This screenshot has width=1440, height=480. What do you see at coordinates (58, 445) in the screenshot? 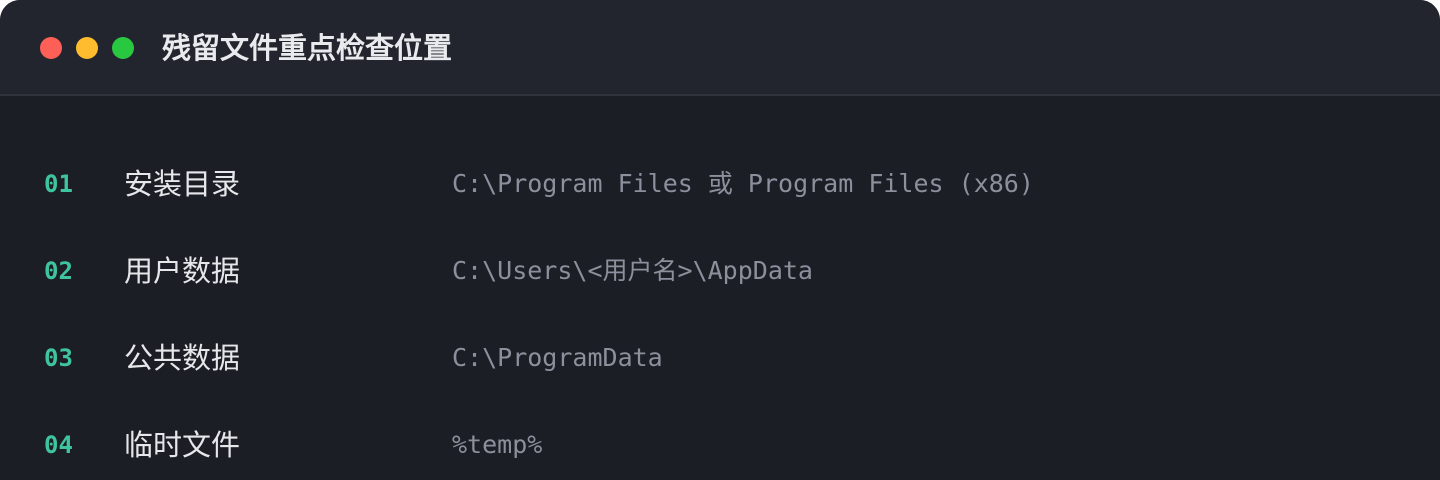
I see `item-number: 04` at bounding box center [58, 445].